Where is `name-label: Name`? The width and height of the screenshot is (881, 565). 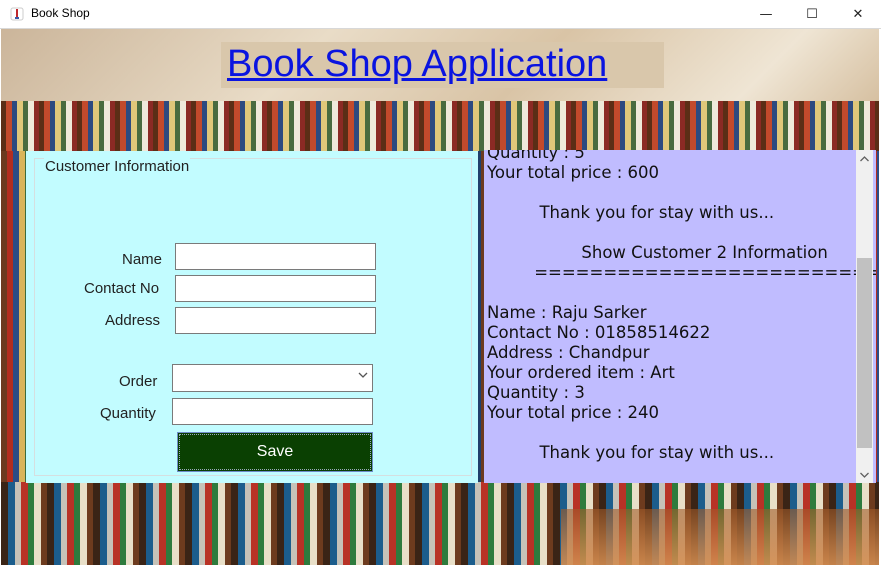 name-label: Name is located at coordinates (142, 259).